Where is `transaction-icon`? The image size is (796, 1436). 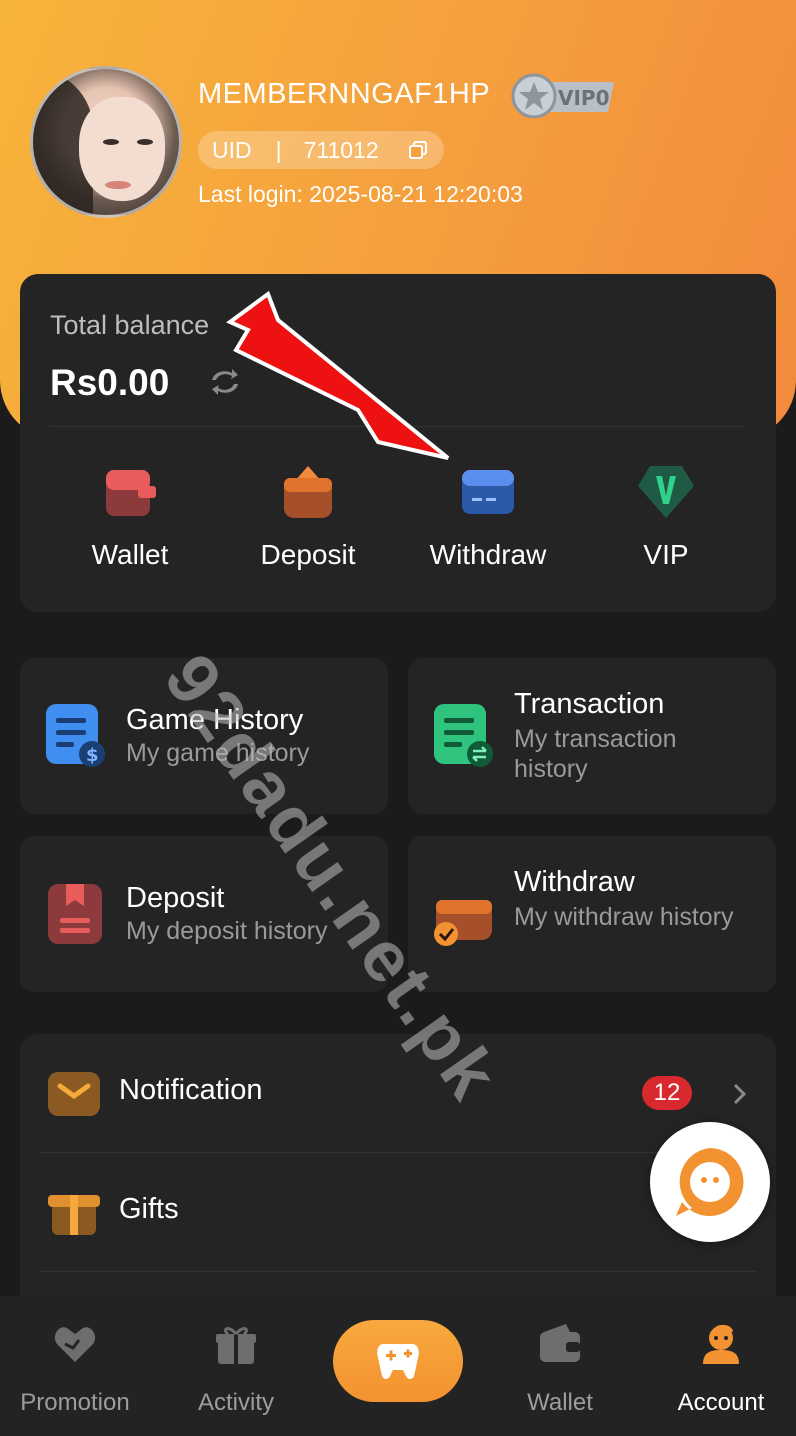
transaction-icon is located at coordinates (463, 735).